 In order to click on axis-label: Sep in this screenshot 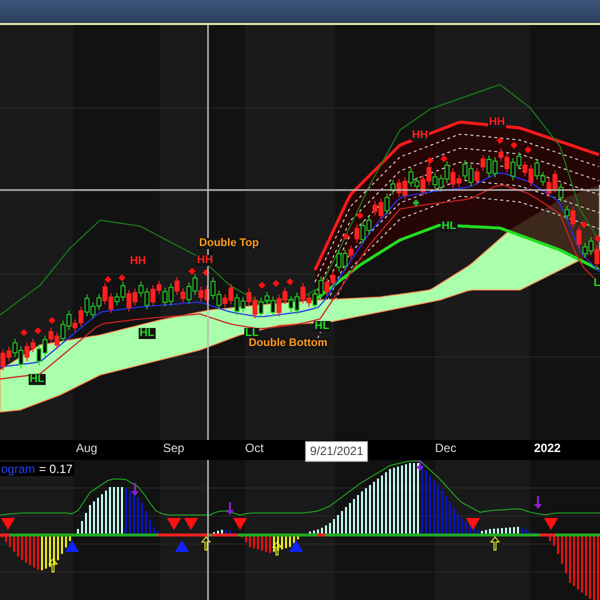, I will do `click(173, 448)`.